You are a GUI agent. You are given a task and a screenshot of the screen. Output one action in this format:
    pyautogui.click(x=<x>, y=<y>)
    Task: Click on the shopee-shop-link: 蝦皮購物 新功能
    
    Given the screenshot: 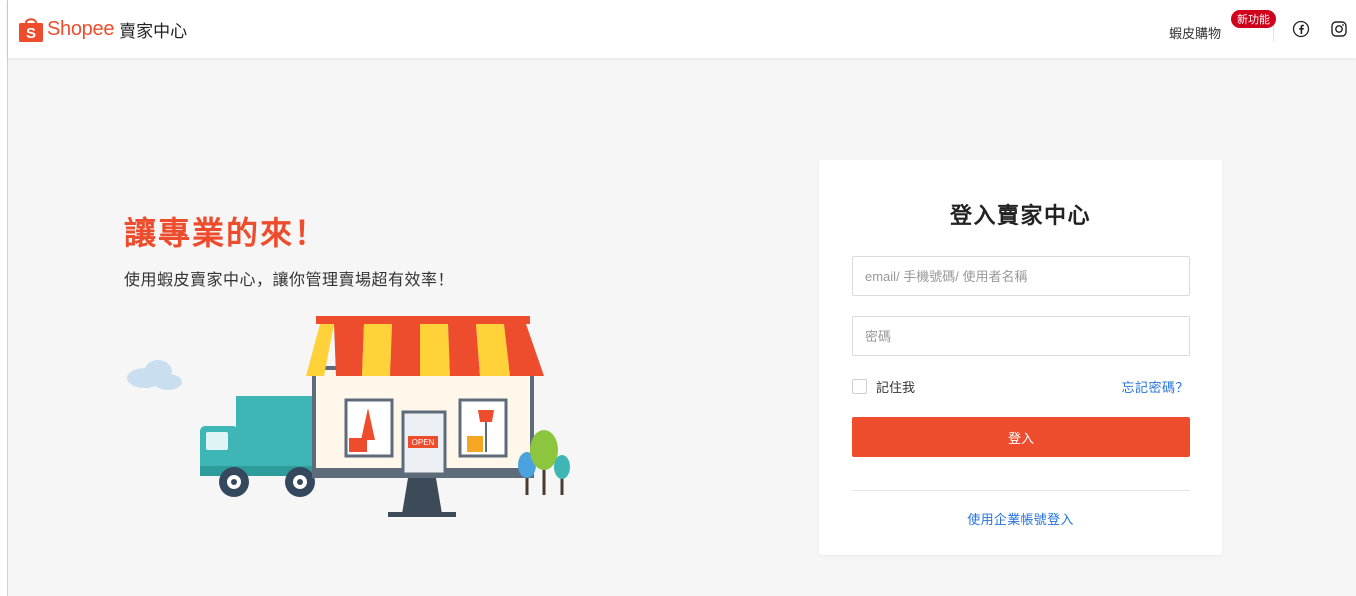 What is the action you would take?
    pyautogui.click(x=1222, y=25)
    